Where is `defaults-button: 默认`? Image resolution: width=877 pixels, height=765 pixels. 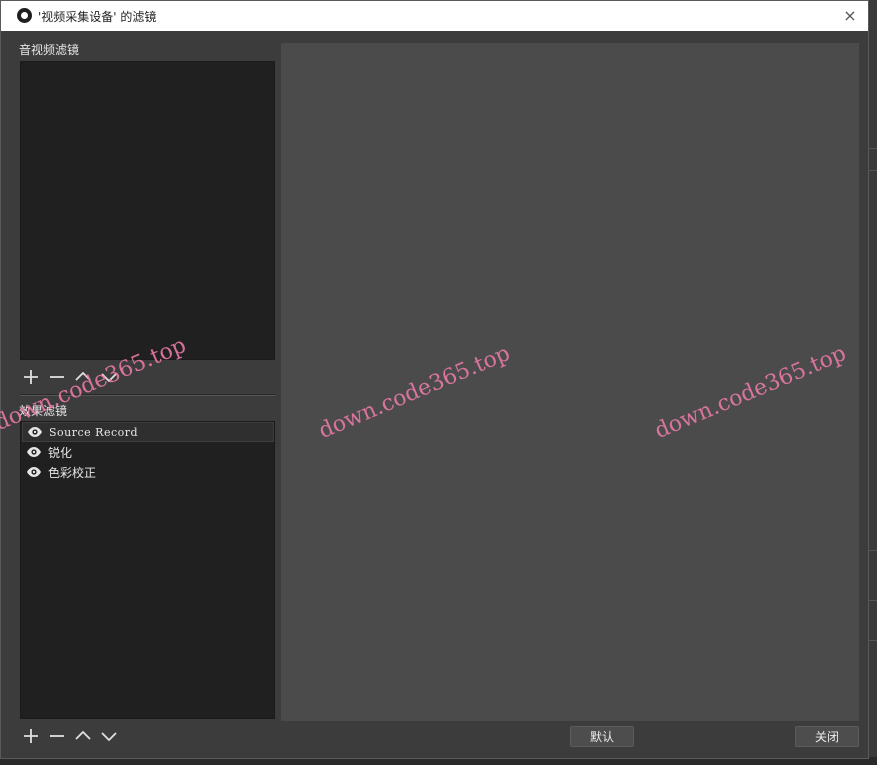 defaults-button: 默认 is located at coordinates (602, 736).